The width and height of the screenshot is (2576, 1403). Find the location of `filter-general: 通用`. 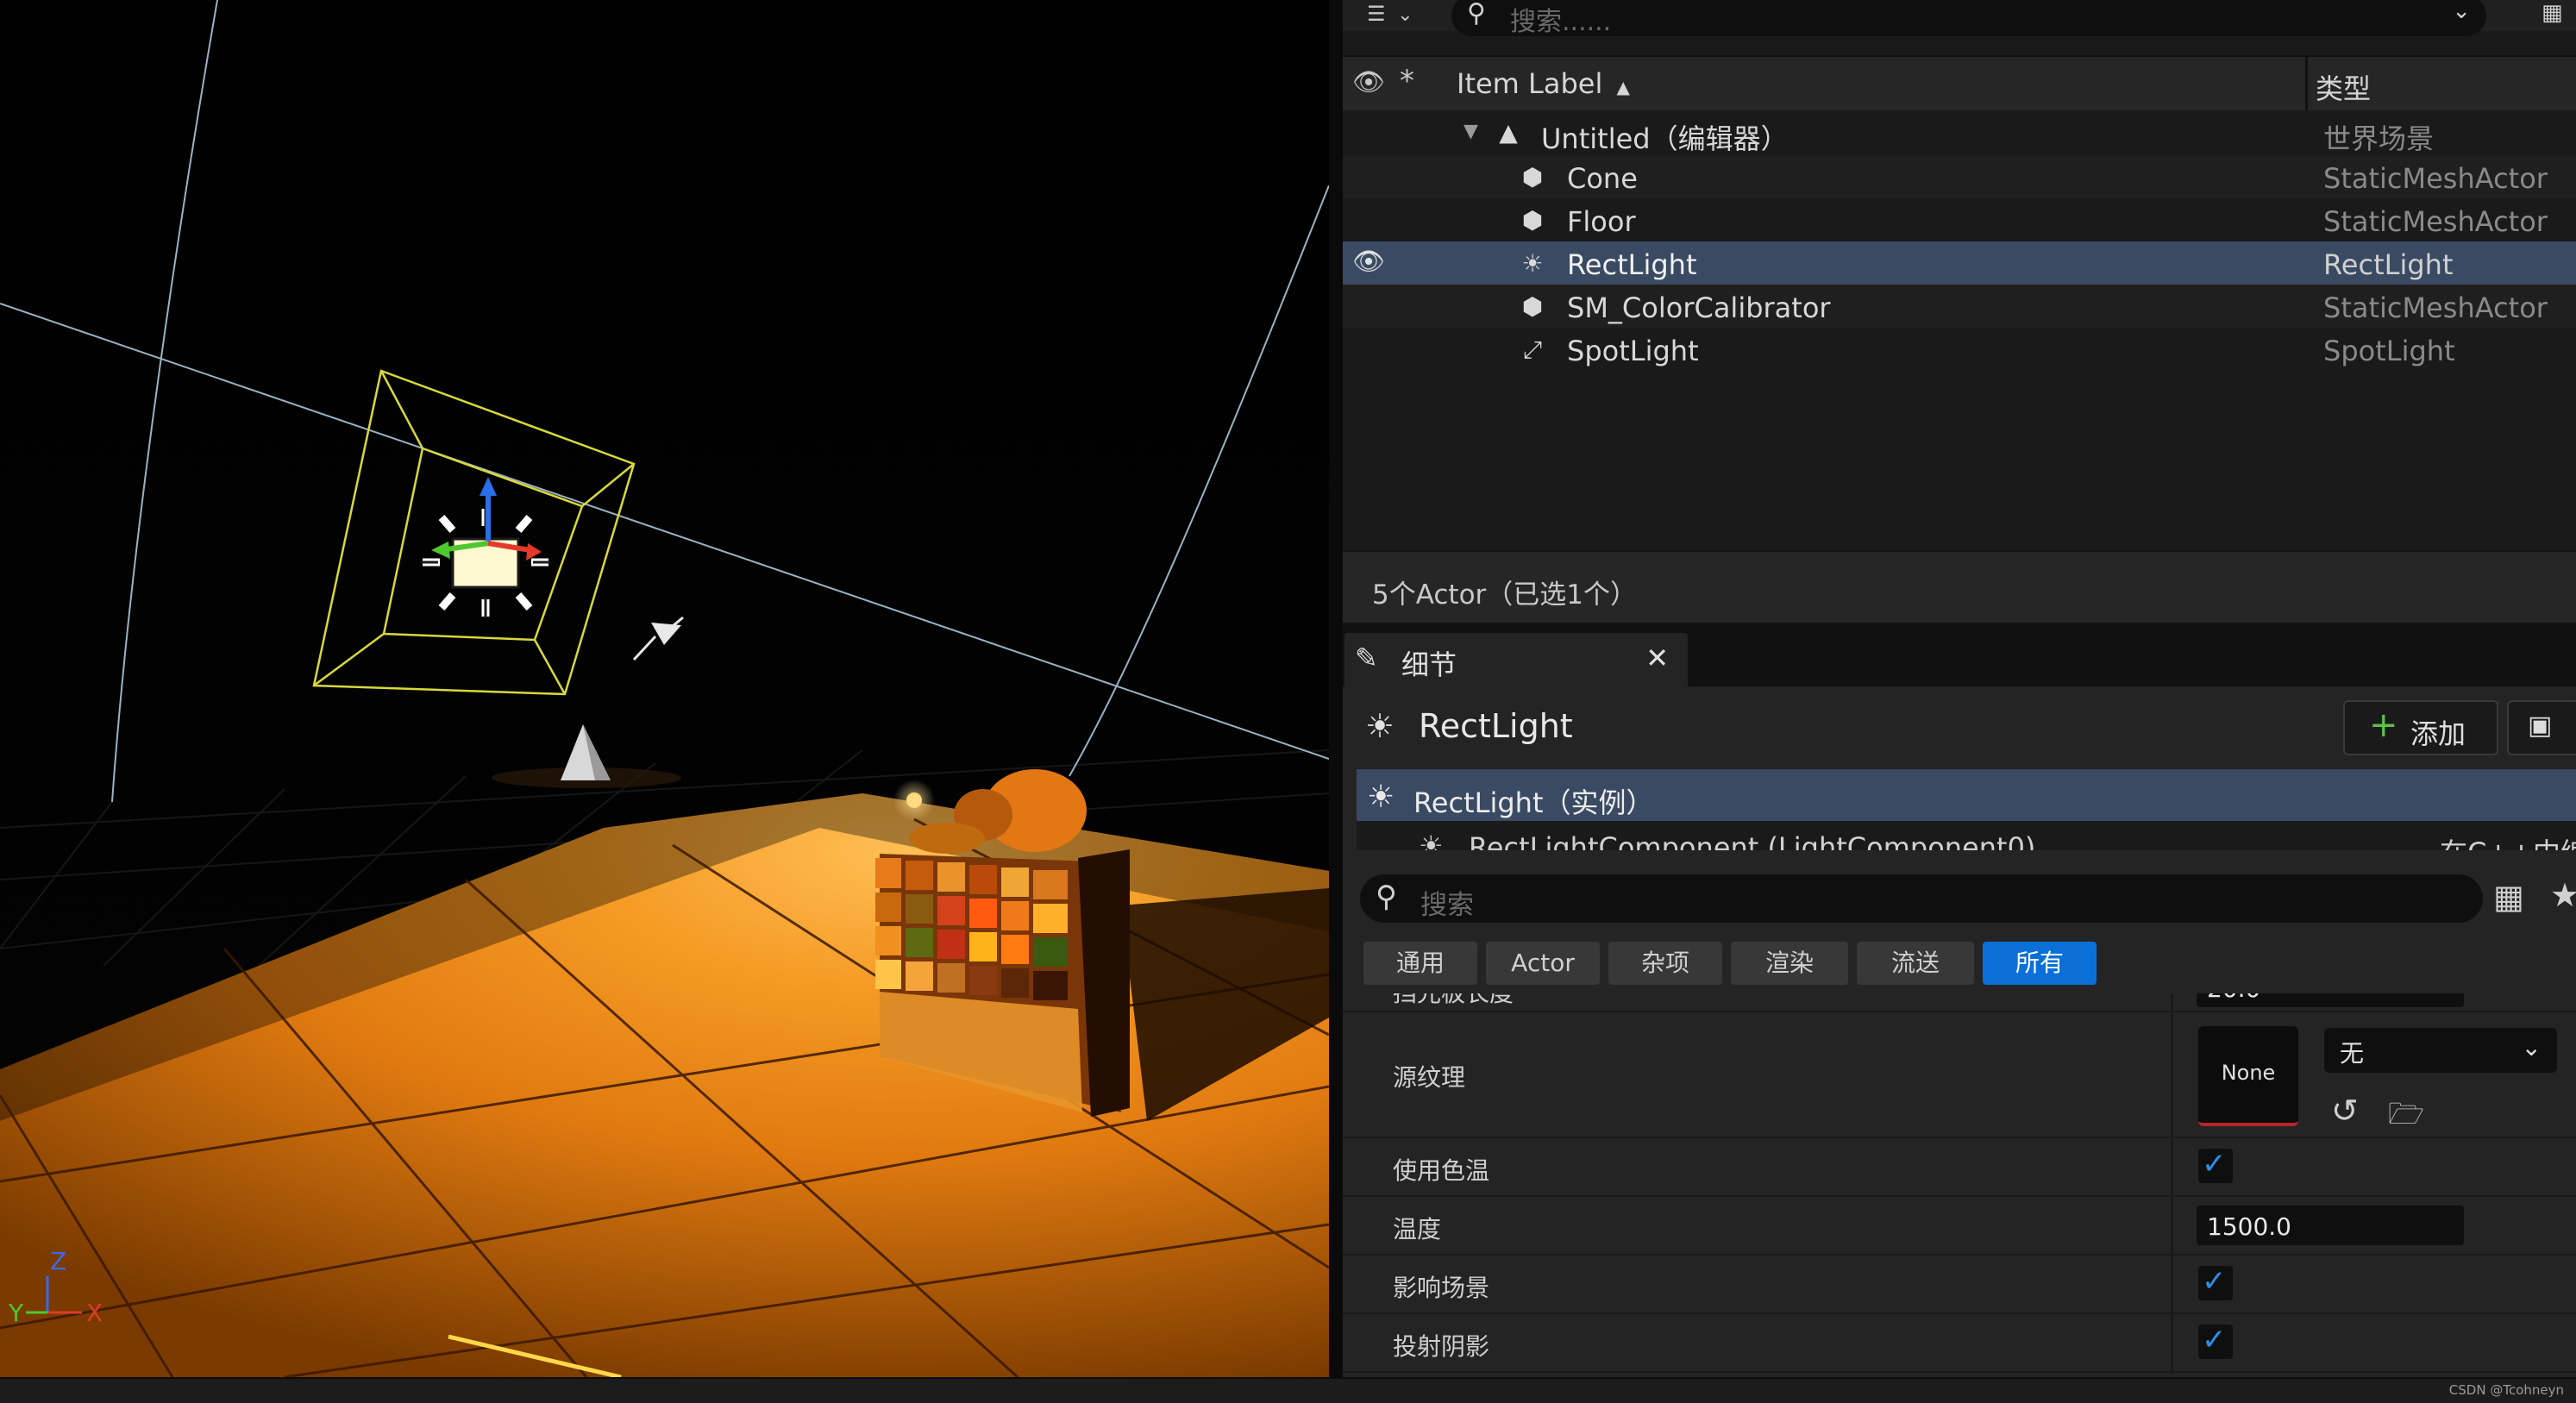

filter-general: 通用 is located at coordinates (1420, 963).